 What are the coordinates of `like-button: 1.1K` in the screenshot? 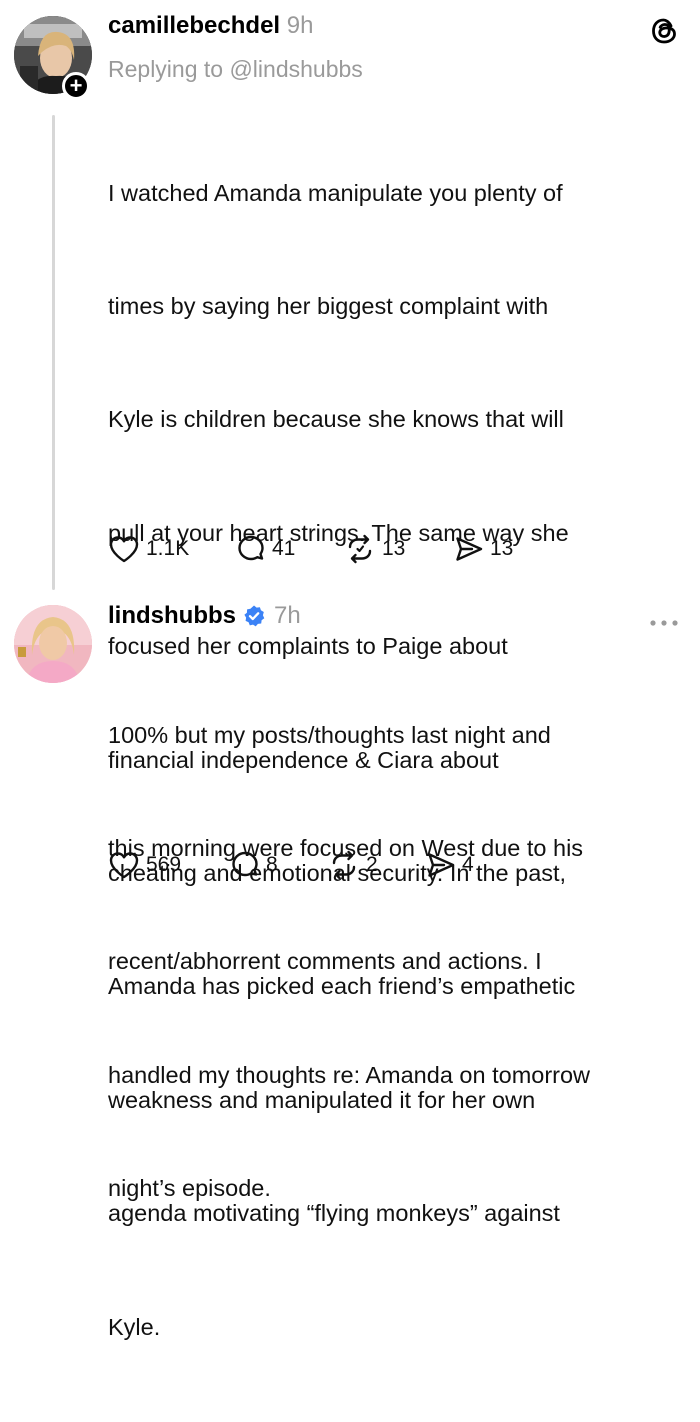 It's located at (172, 549).